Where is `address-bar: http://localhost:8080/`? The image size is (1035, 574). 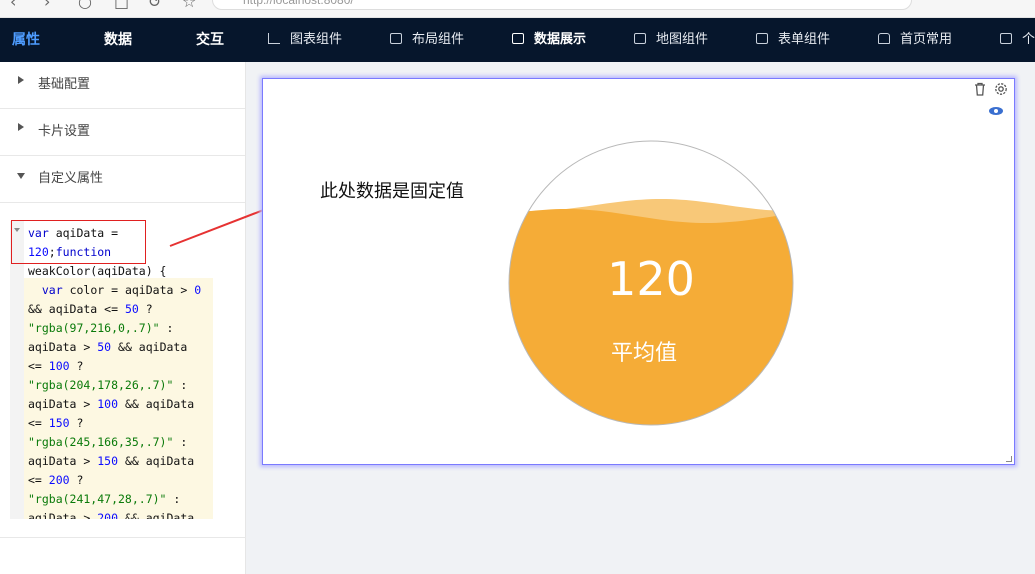 address-bar: http://localhost:8080/ is located at coordinates (562, 5).